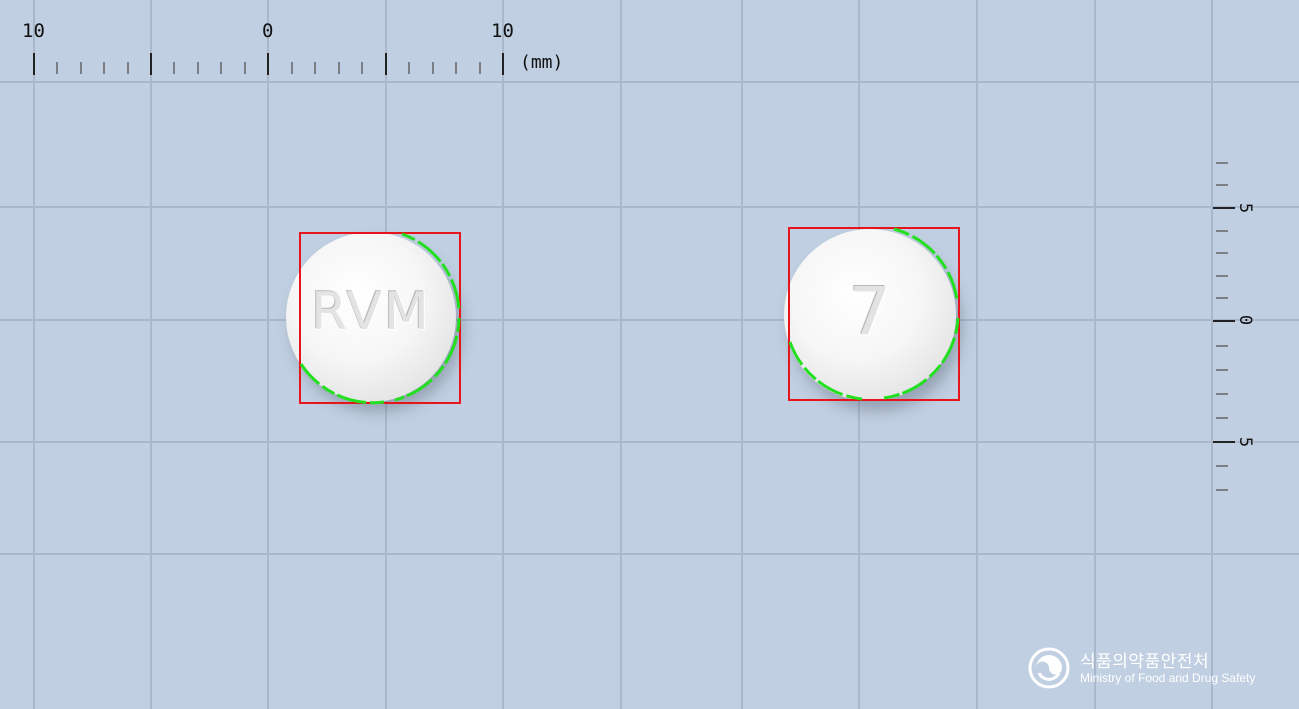  Describe the element at coordinates (1145, 662) in the screenshot. I see `logo-korean-text: 식품의약품안전처` at that location.